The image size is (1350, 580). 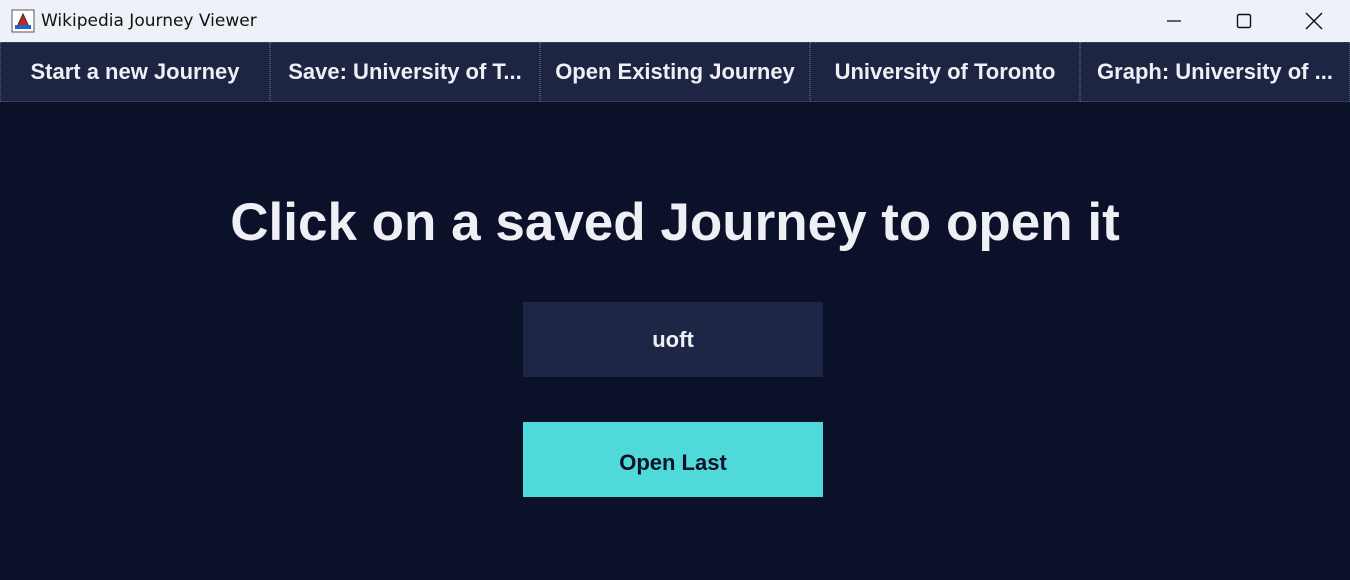 What do you see at coordinates (945, 72) in the screenshot?
I see `tab-university-of-toronto: University of Toronto` at bounding box center [945, 72].